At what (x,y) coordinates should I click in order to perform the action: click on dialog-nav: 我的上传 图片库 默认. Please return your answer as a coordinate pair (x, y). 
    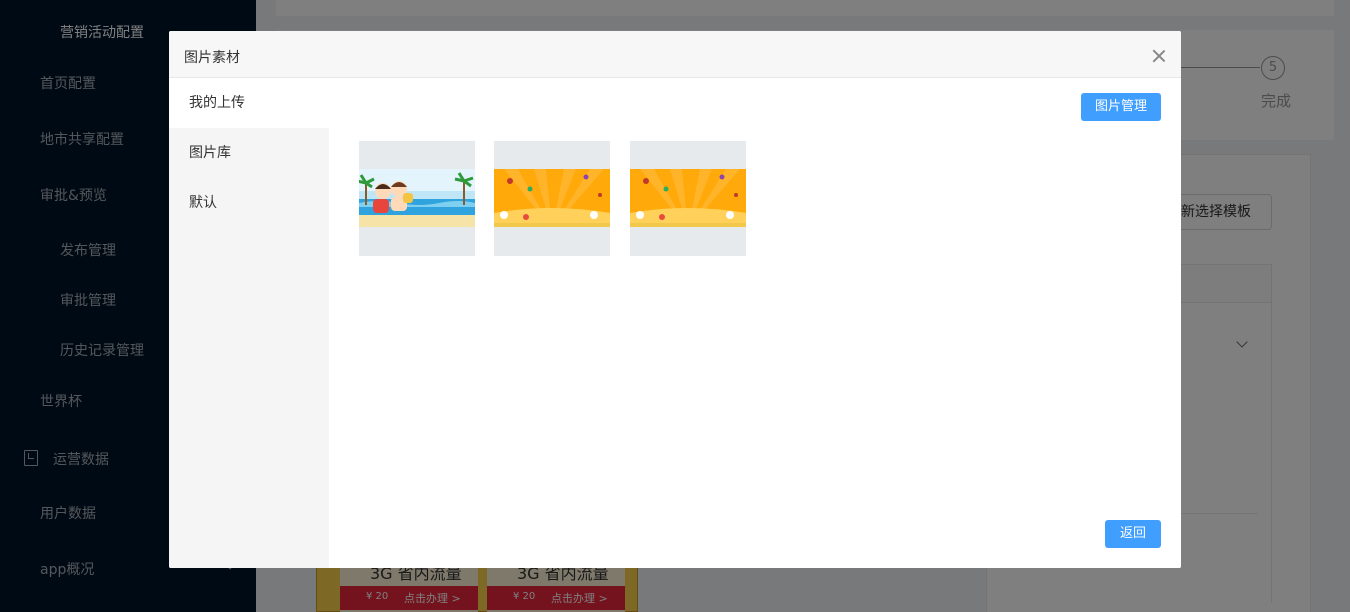
    Looking at the image, I should click on (249, 323).